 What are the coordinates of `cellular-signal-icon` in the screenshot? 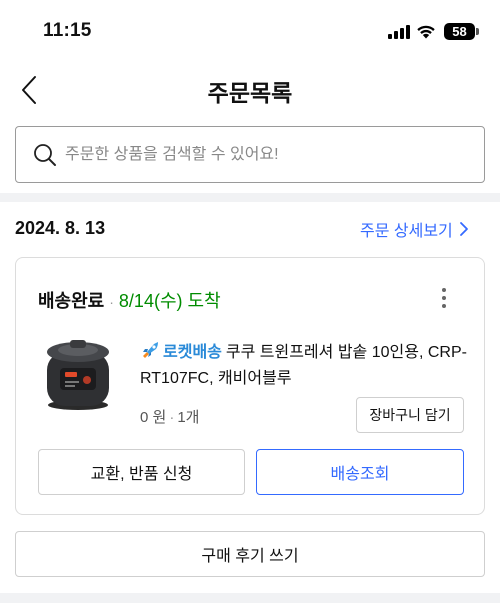 It's located at (399, 32).